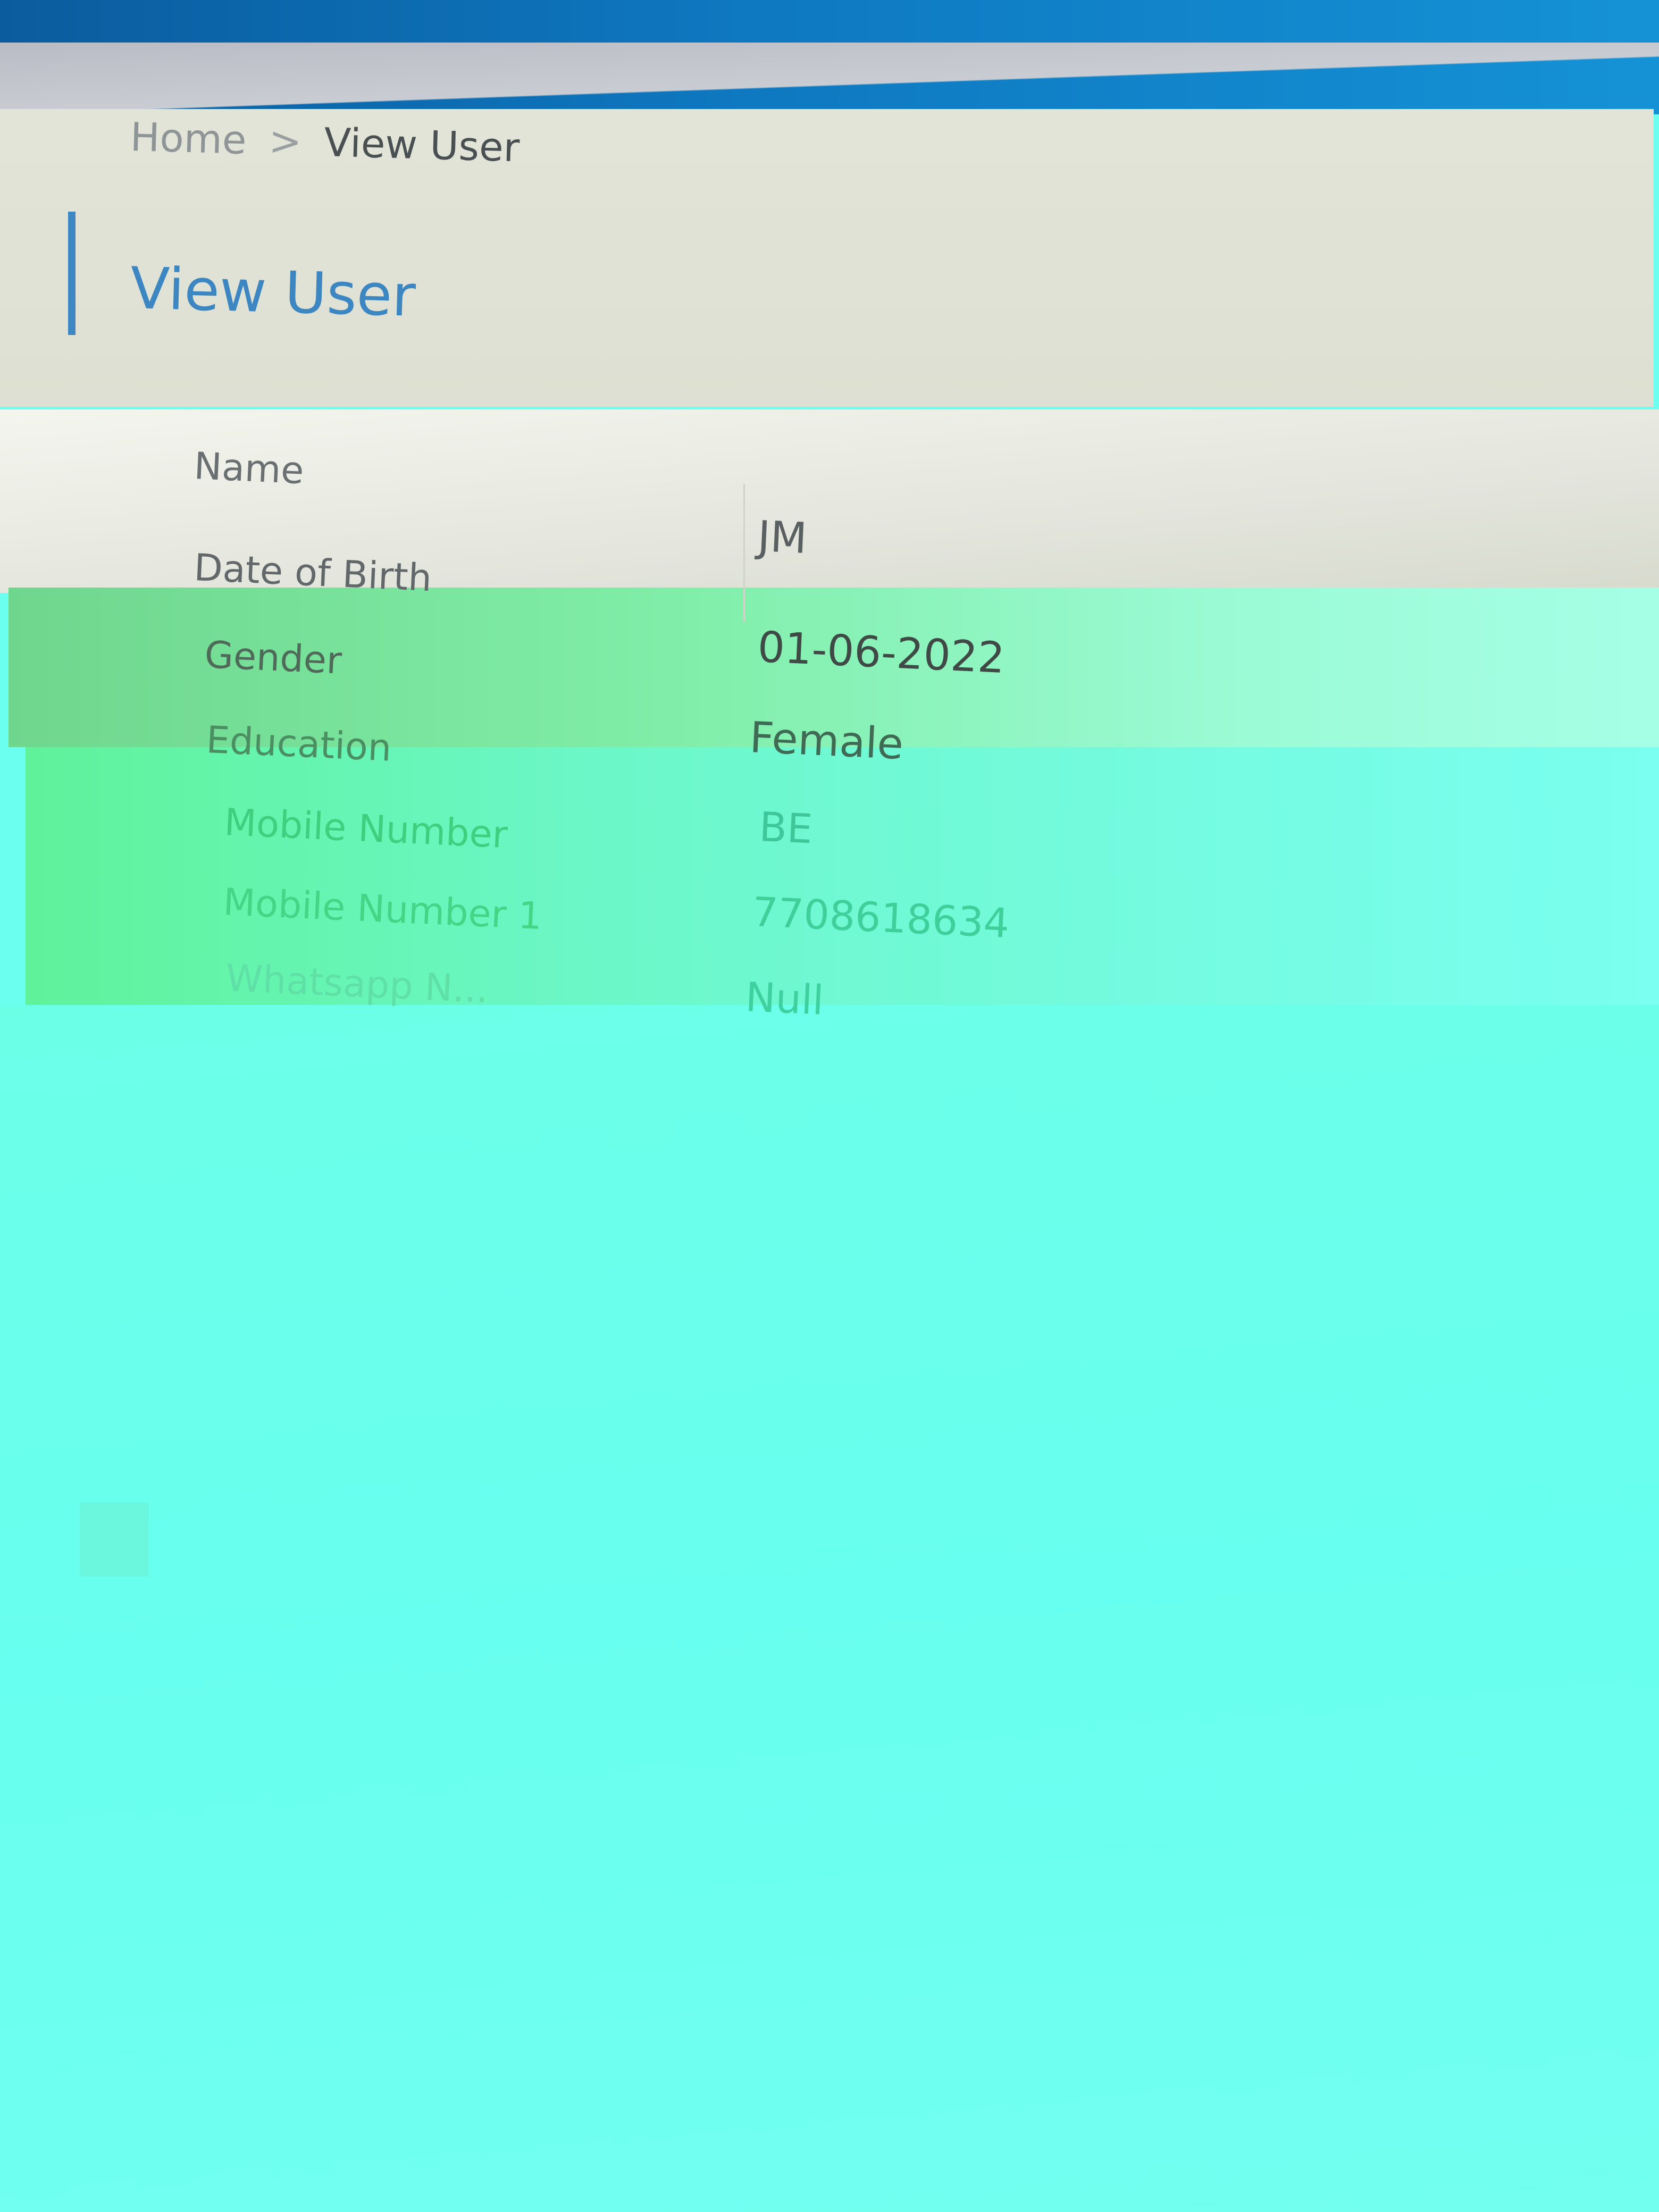  Describe the element at coordinates (881, 652) in the screenshot. I see `detail-value: 01-06-2022` at that location.